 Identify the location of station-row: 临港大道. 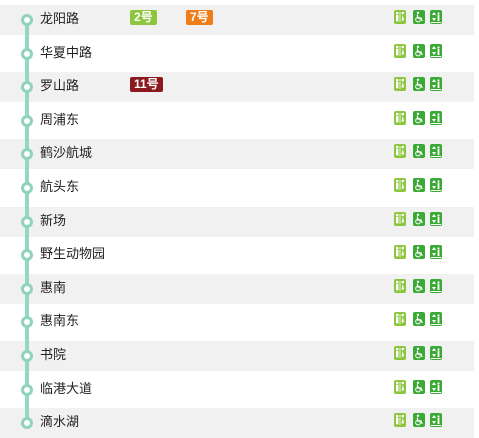
(237, 390).